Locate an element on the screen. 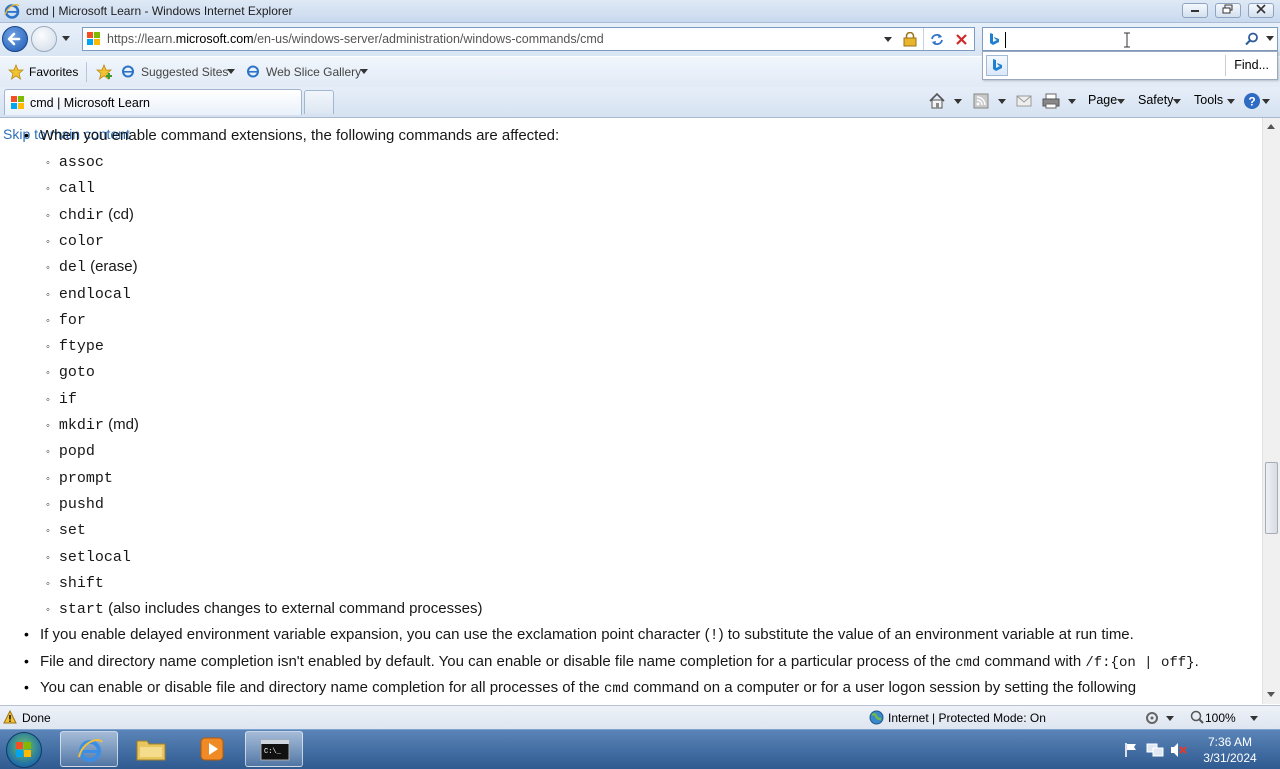 Image resolution: width=1280 pixels, height=769 pixels. security-zone: Internet | Protected Mode: On is located at coordinates (967, 718).